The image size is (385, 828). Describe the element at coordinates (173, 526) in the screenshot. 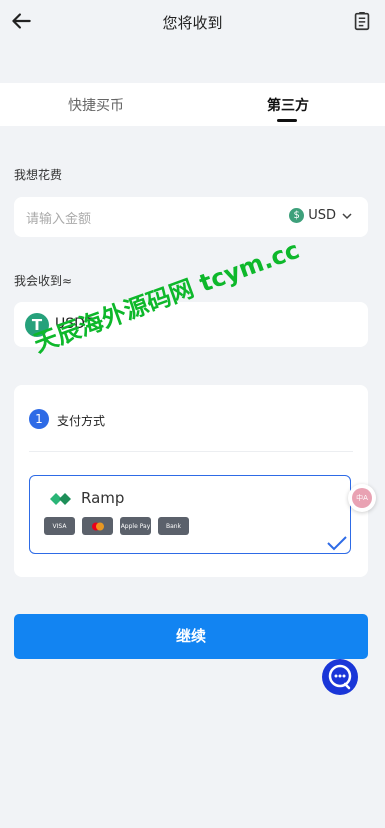

I see `bank-transfer-icon: Bank` at that location.